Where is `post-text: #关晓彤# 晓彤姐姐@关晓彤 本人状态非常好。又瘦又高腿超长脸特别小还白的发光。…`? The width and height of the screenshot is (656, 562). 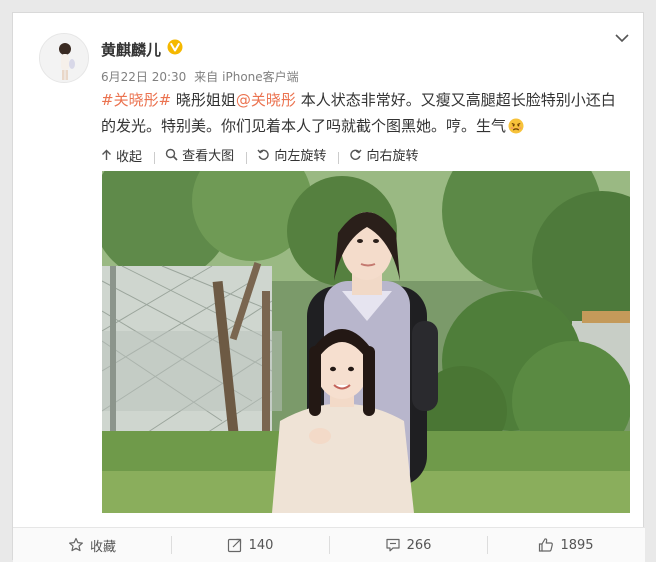
post-text: #关晓彤# 晓彤姐姐@关晓彤 本人状态非常好。又瘦又高腿超长脸特别小还白的发光。… is located at coordinates (361, 113).